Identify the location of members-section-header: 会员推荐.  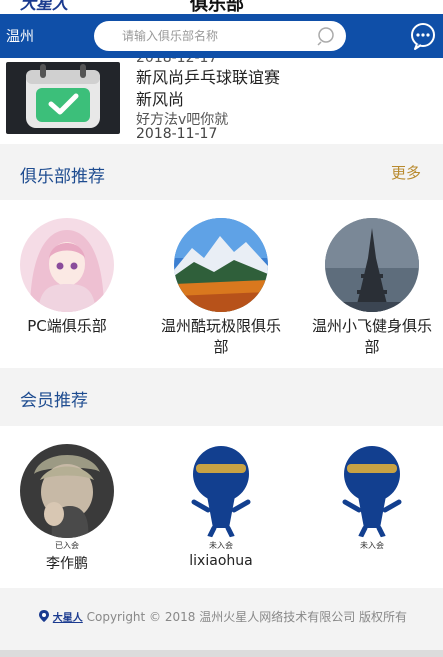
(221, 397).